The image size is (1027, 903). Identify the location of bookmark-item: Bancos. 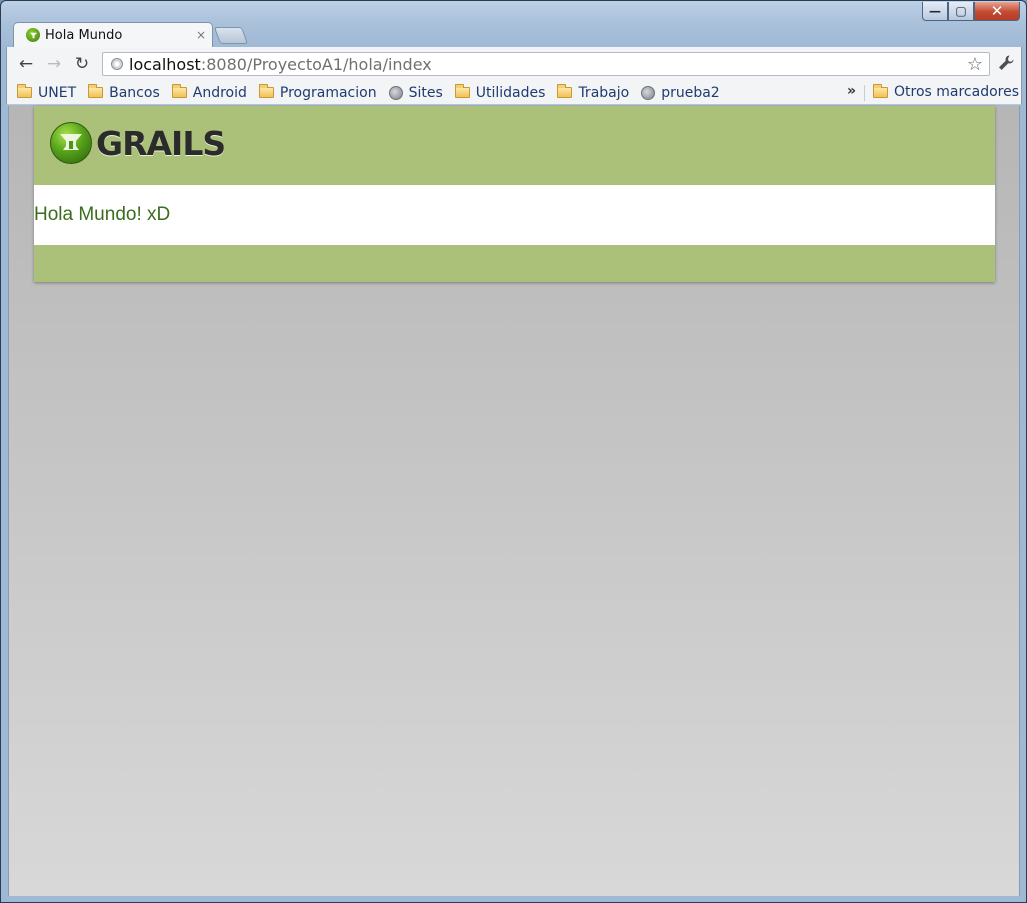
(124, 92).